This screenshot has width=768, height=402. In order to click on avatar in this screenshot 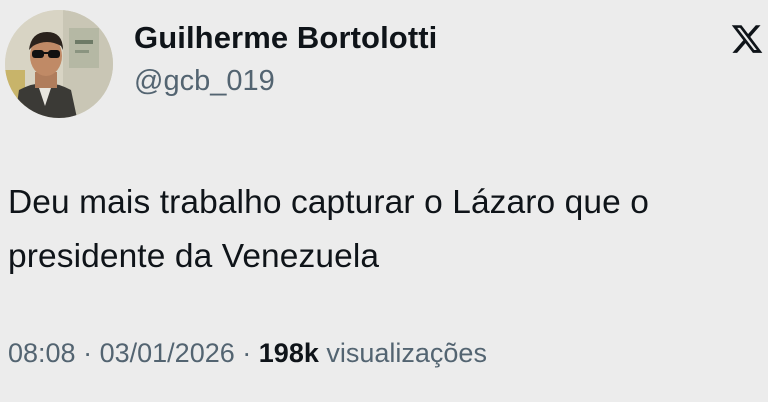, I will do `click(59, 64)`.